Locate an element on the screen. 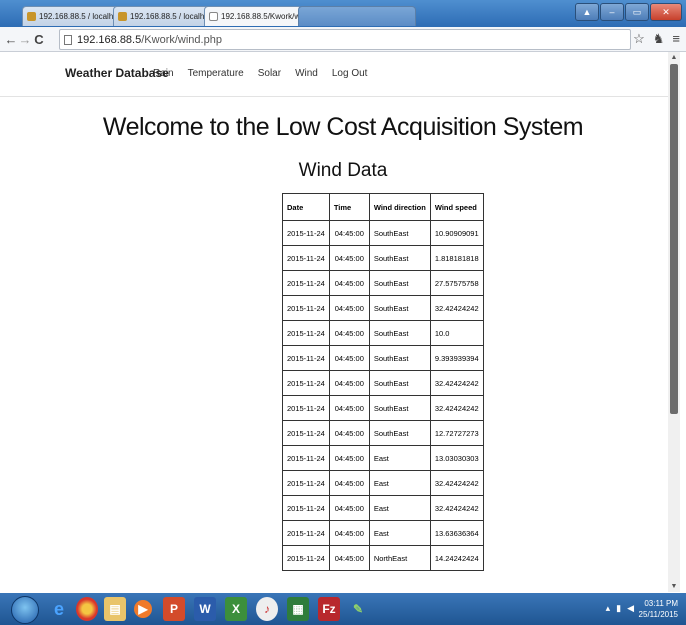 The image size is (686, 625). nav-links: Rain Temperature Solar Wind Log Out is located at coordinates (260, 73).